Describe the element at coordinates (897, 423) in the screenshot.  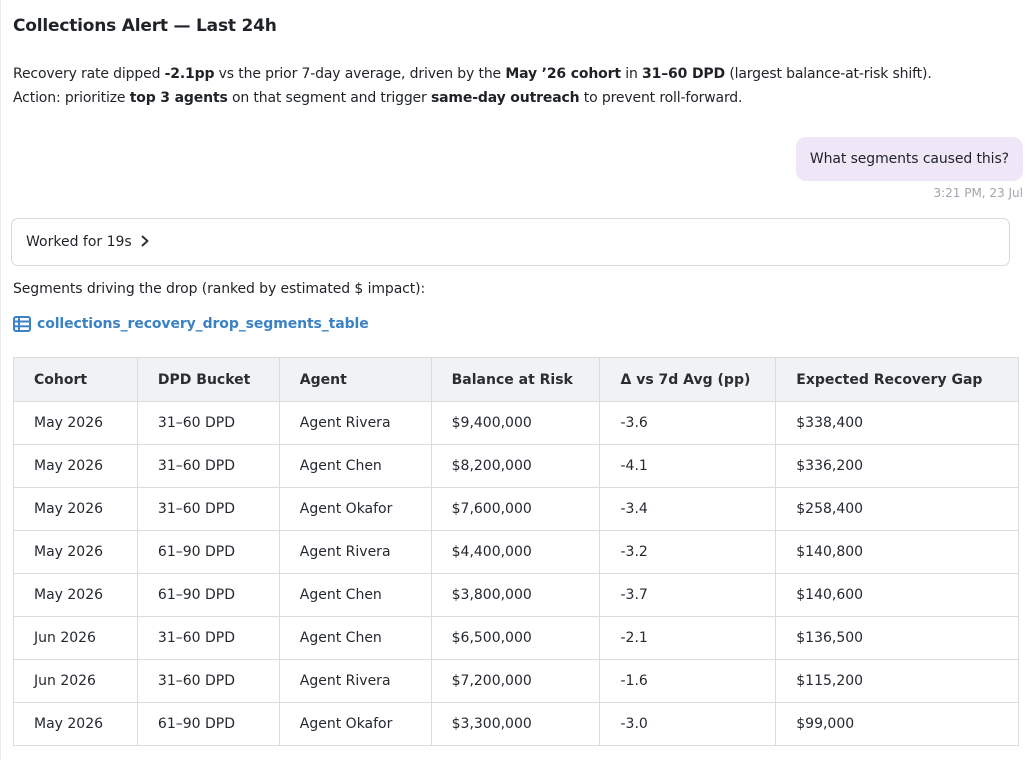
I see `cell-expected-recovery-gap: $338,400` at that location.